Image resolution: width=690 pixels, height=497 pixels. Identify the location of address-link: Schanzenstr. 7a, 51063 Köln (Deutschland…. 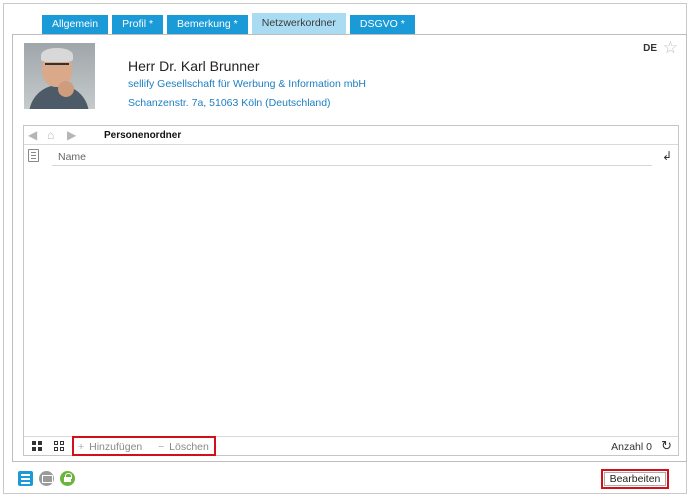
(229, 103).